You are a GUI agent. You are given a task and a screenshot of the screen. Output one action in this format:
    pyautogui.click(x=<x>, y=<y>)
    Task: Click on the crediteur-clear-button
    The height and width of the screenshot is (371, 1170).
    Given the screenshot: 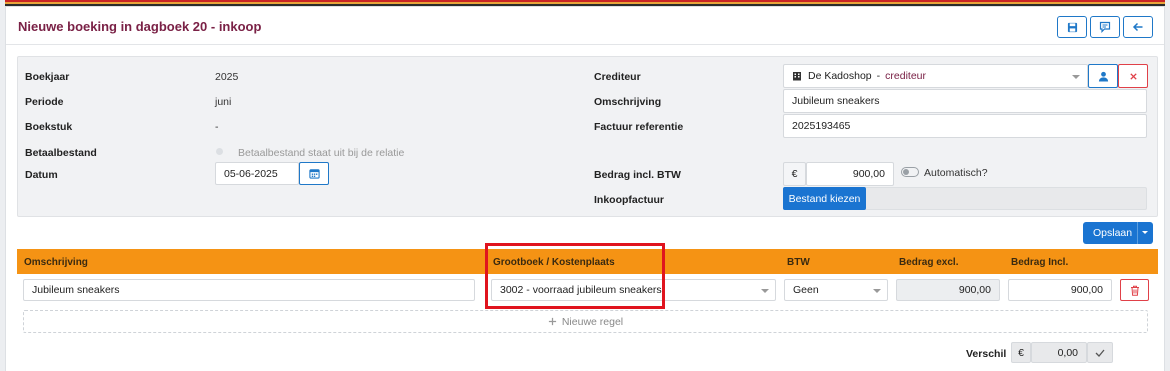 What is the action you would take?
    pyautogui.click(x=1133, y=76)
    